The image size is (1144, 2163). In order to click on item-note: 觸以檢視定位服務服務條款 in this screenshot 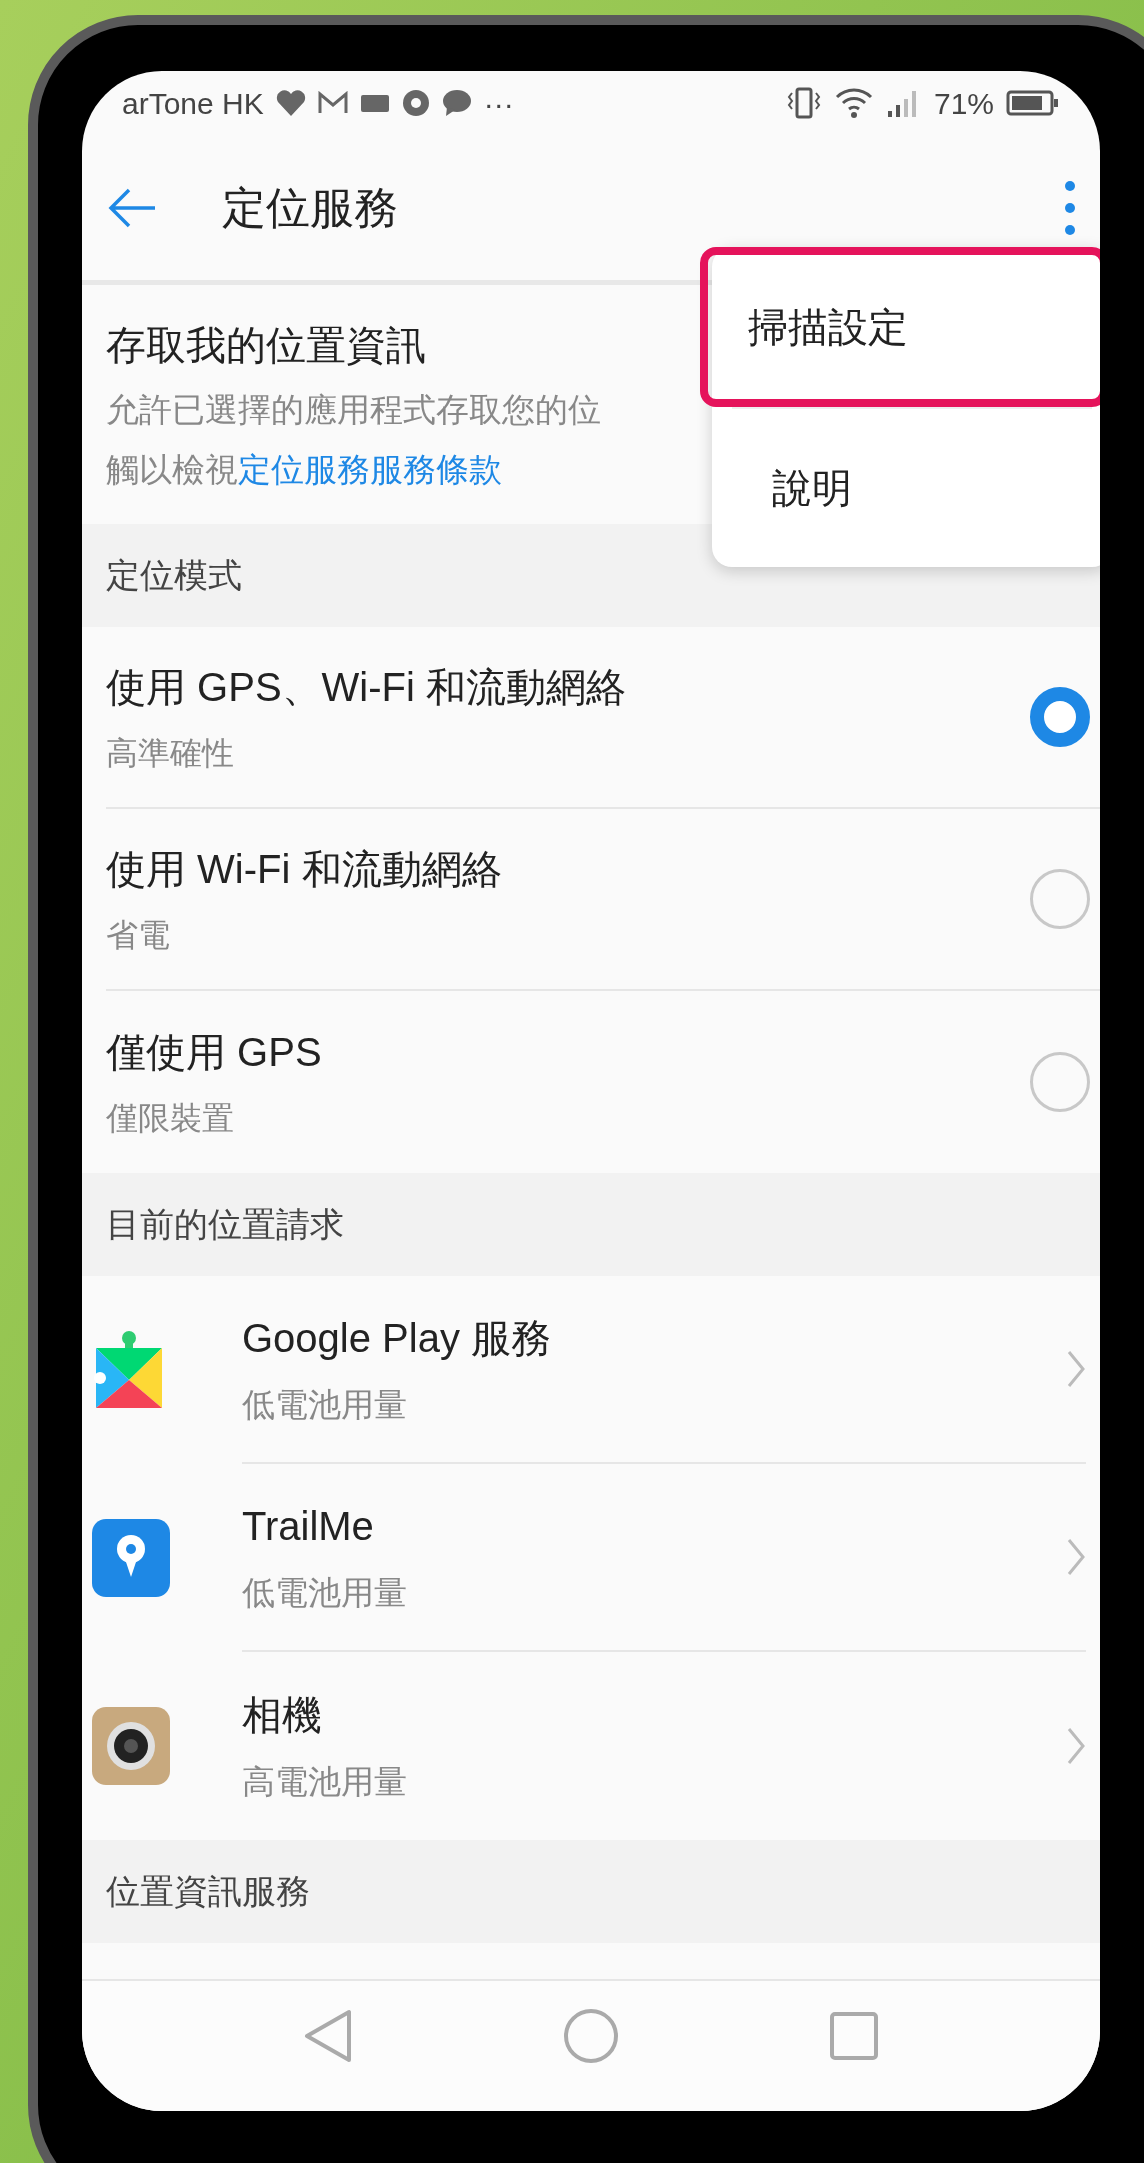, I will do `click(304, 469)`.